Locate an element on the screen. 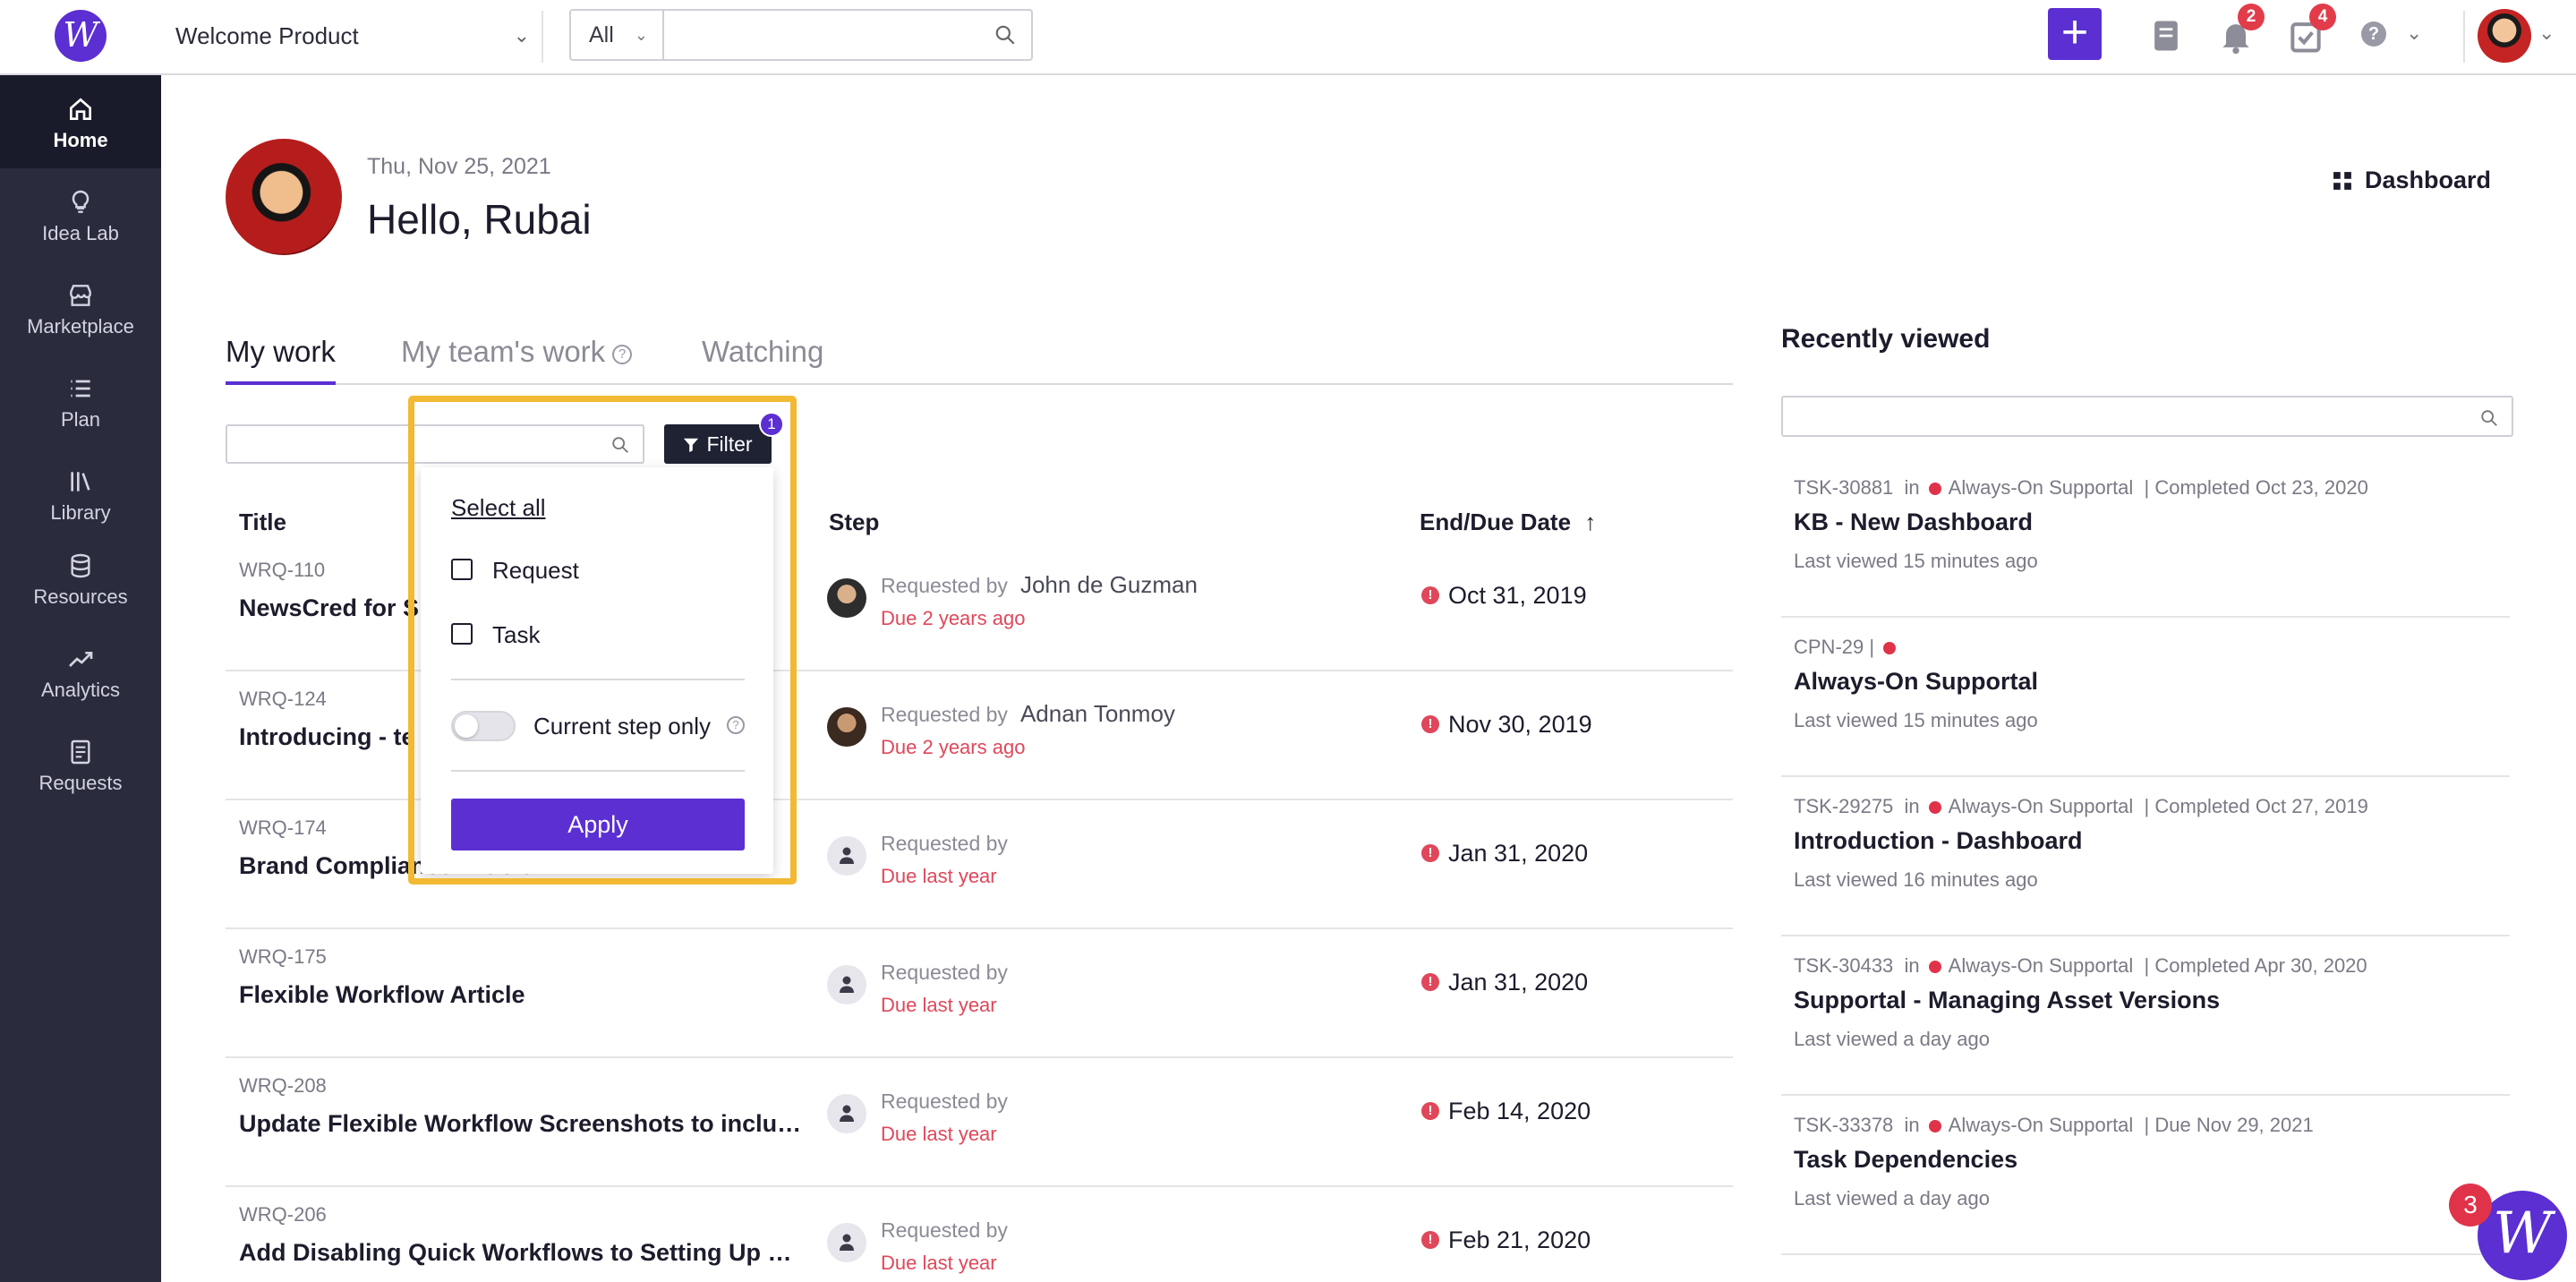  recent-item-name: KB - New Dashboard is located at coordinates (1913, 522).